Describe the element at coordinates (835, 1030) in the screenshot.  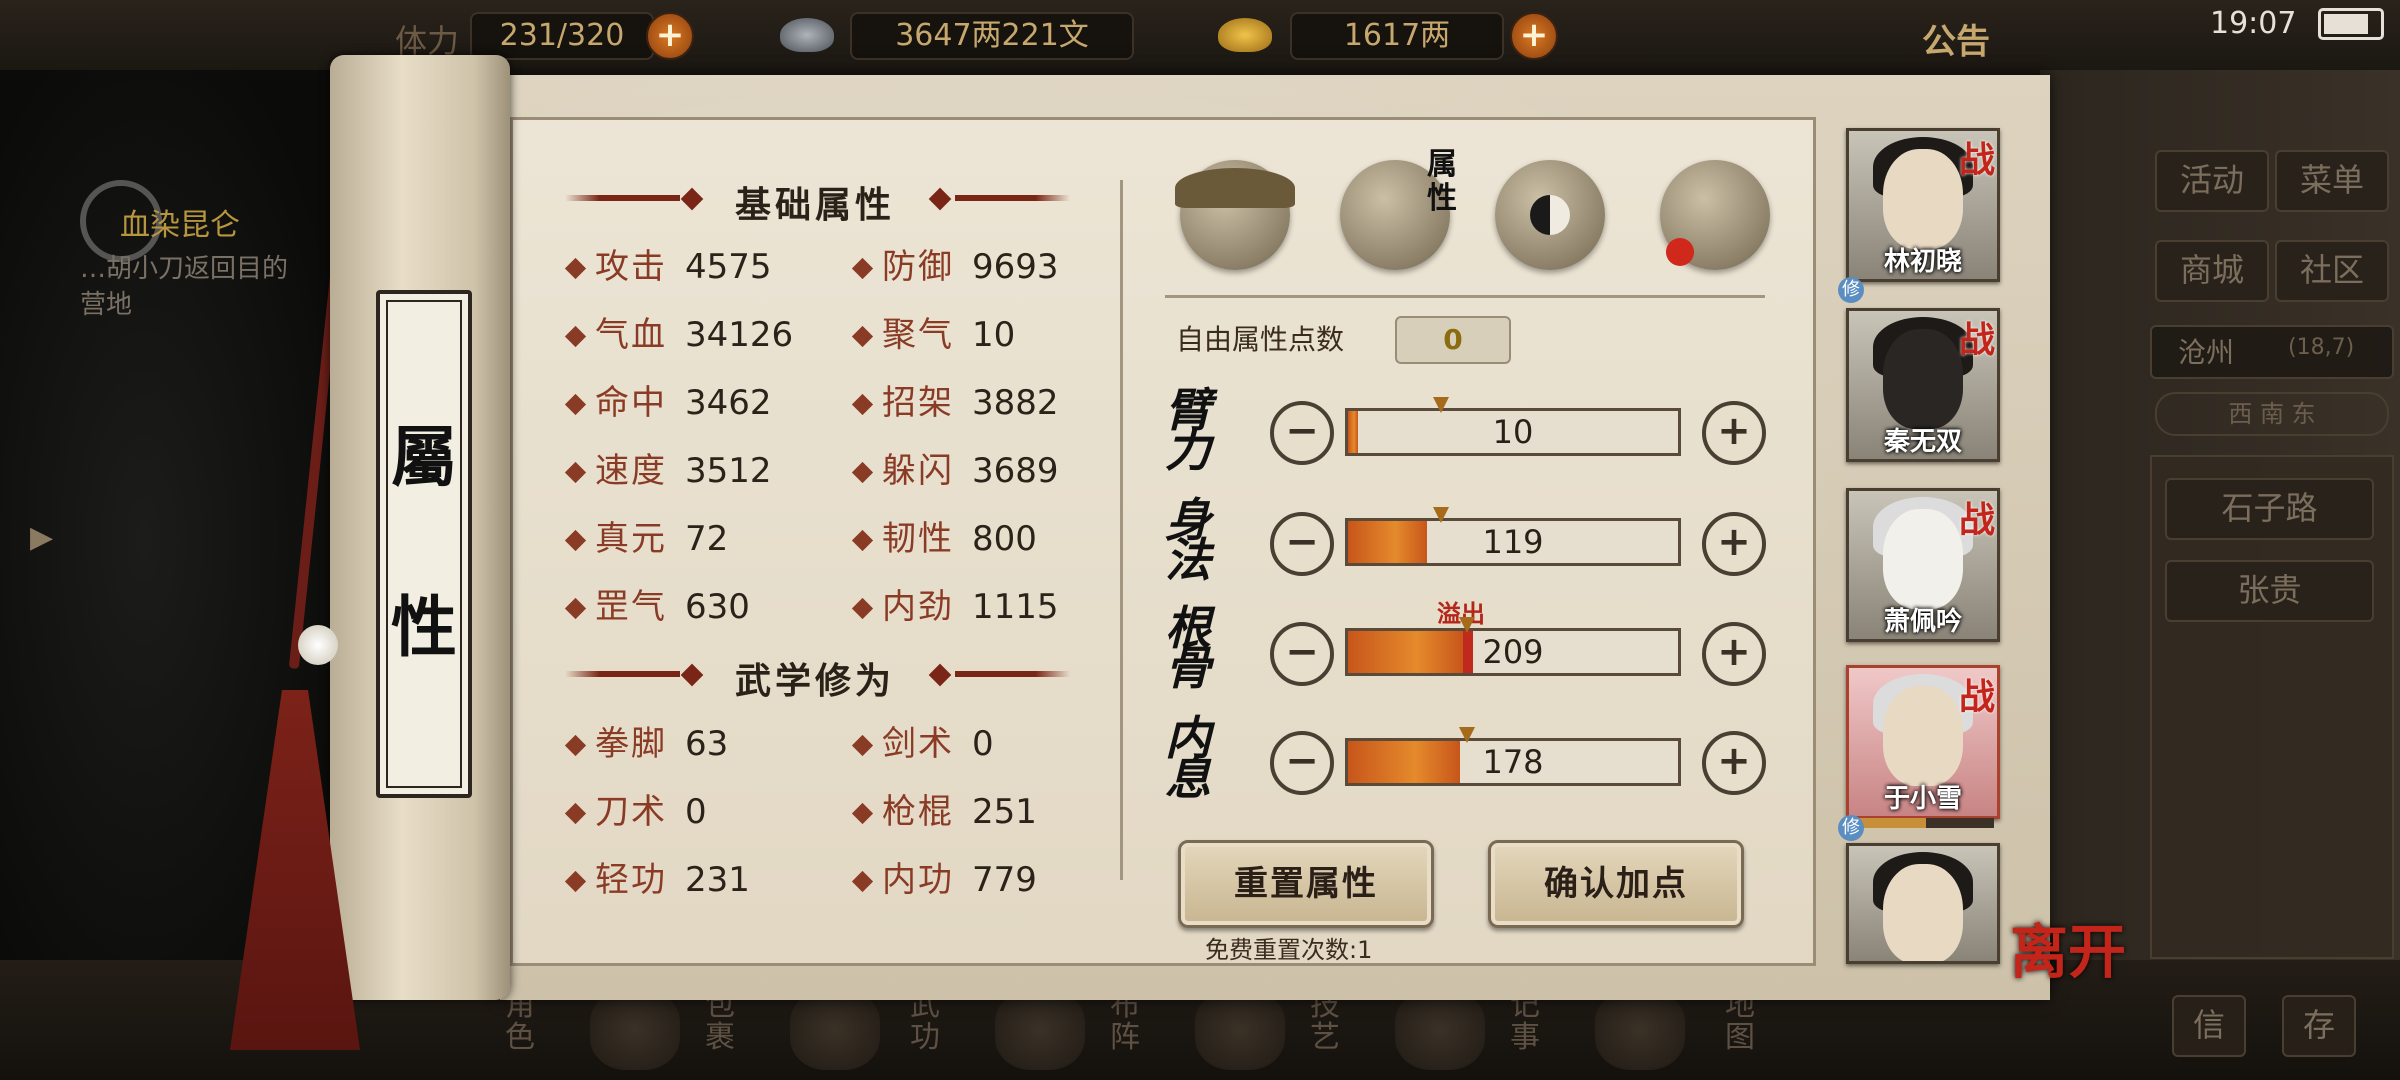
I see `martial-icon` at that location.